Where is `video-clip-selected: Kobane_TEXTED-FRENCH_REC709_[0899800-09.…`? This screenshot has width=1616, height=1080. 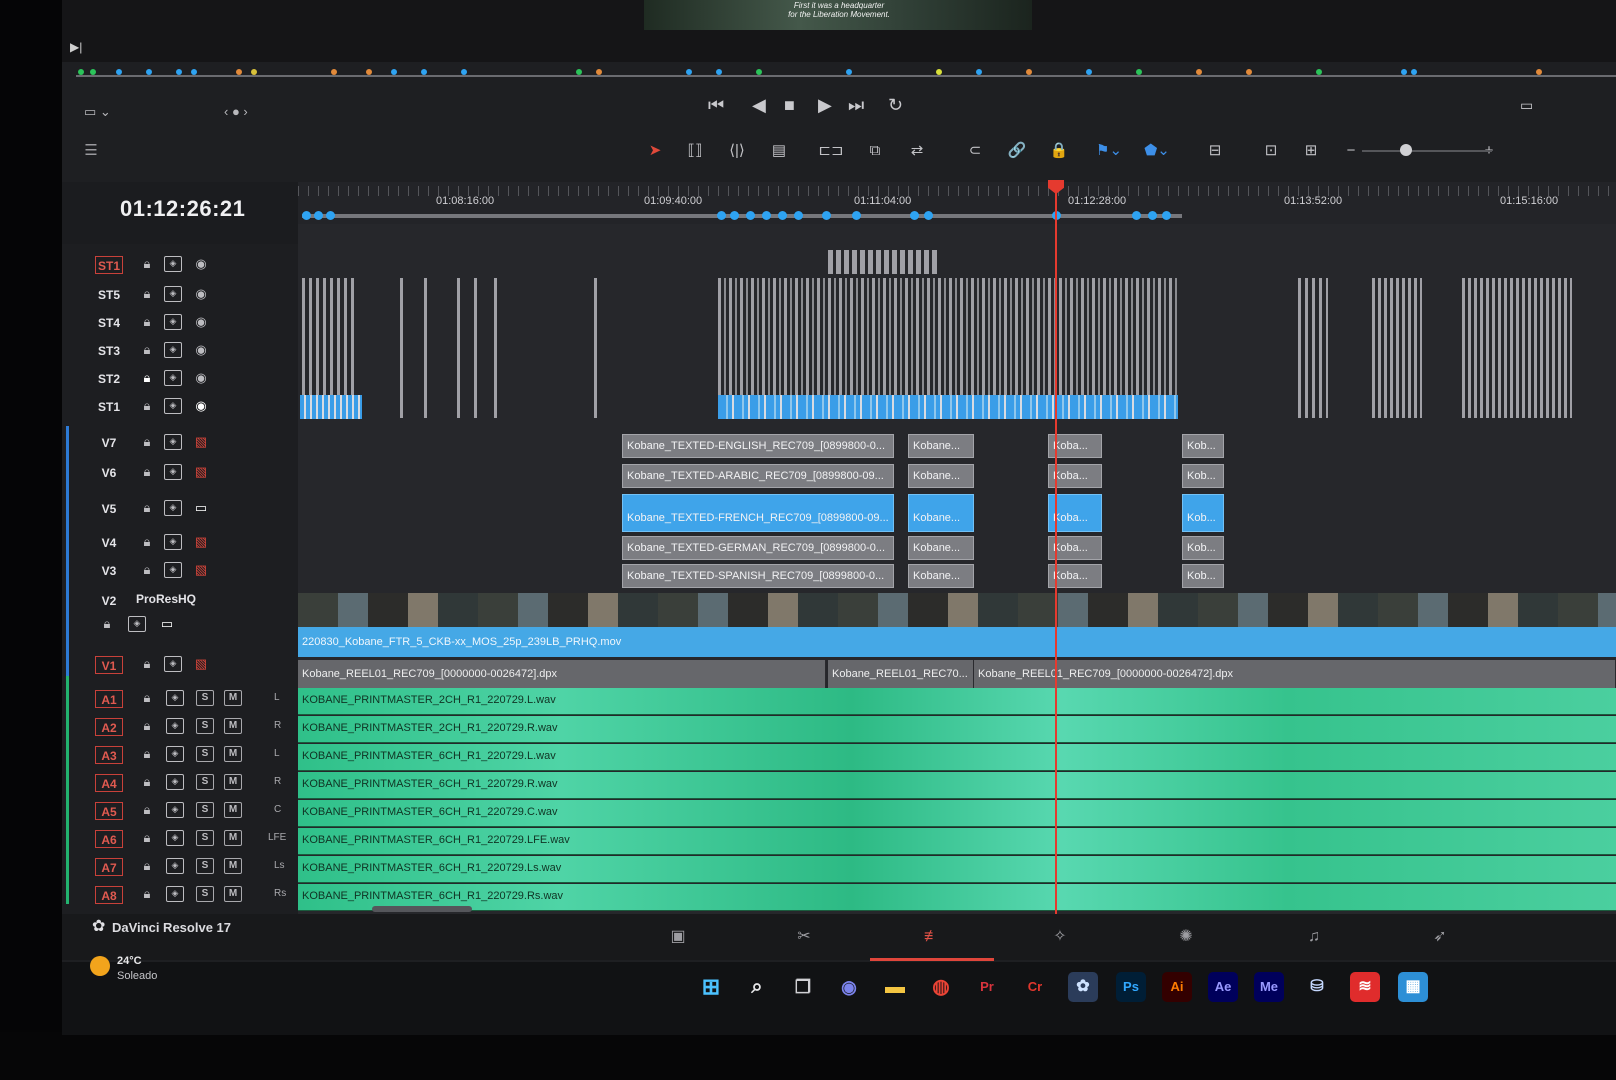
video-clip-selected: Kobane_TEXTED-FRENCH_REC709_[0899800-09.… is located at coordinates (758, 513).